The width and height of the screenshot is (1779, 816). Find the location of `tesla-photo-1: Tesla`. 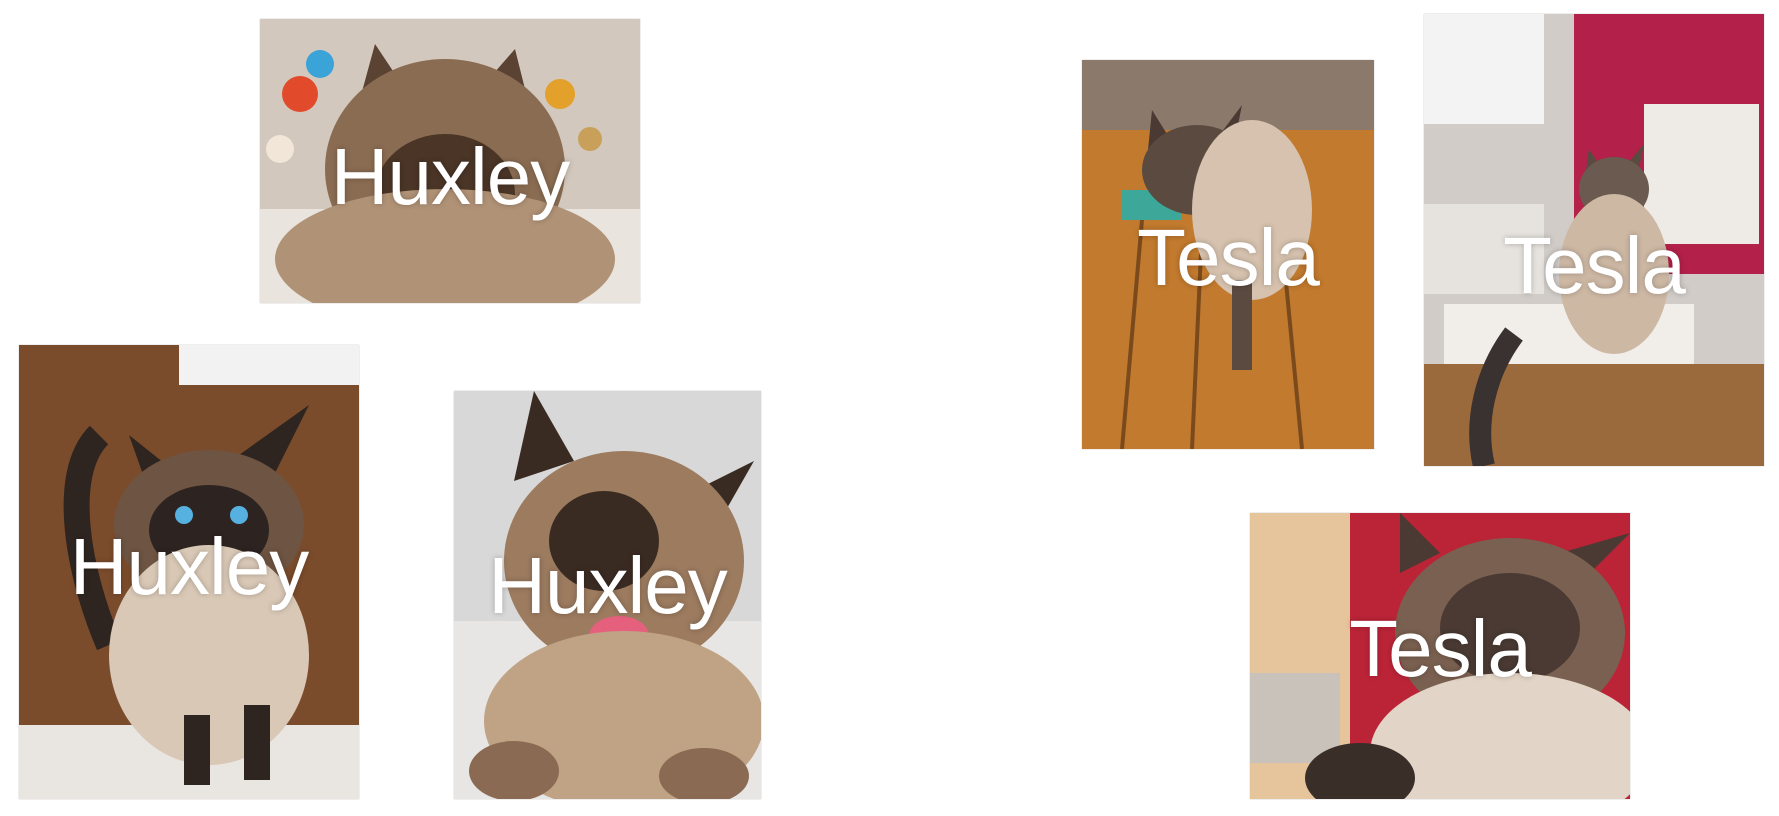

tesla-photo-1: Tesla is located at coordinates (1228, 254).